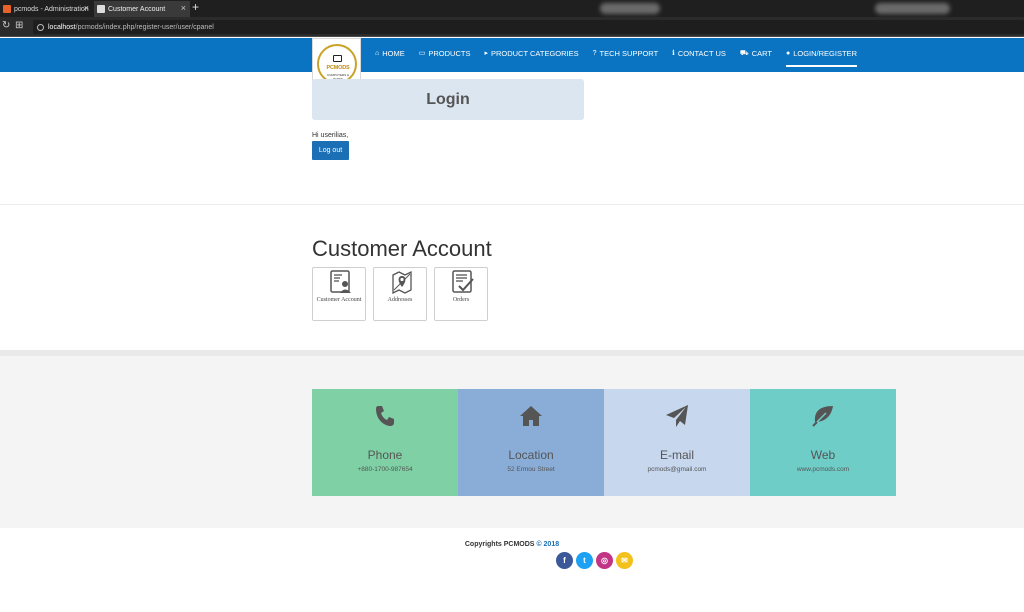 Image resolution: width=1024 pixels, height=612 pixels. I want to click on checklist-icon, so click(463, 281).